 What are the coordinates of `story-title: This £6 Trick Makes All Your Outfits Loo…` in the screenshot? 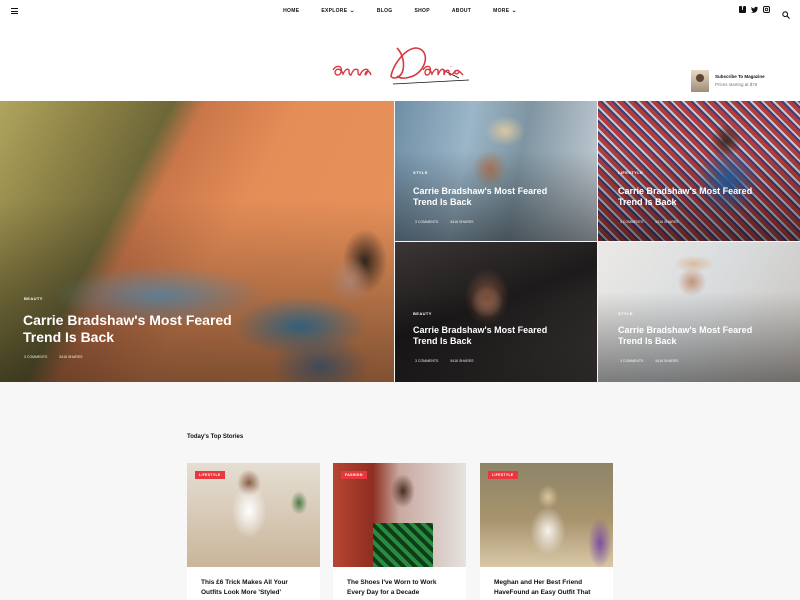 It's located at (255, 588).